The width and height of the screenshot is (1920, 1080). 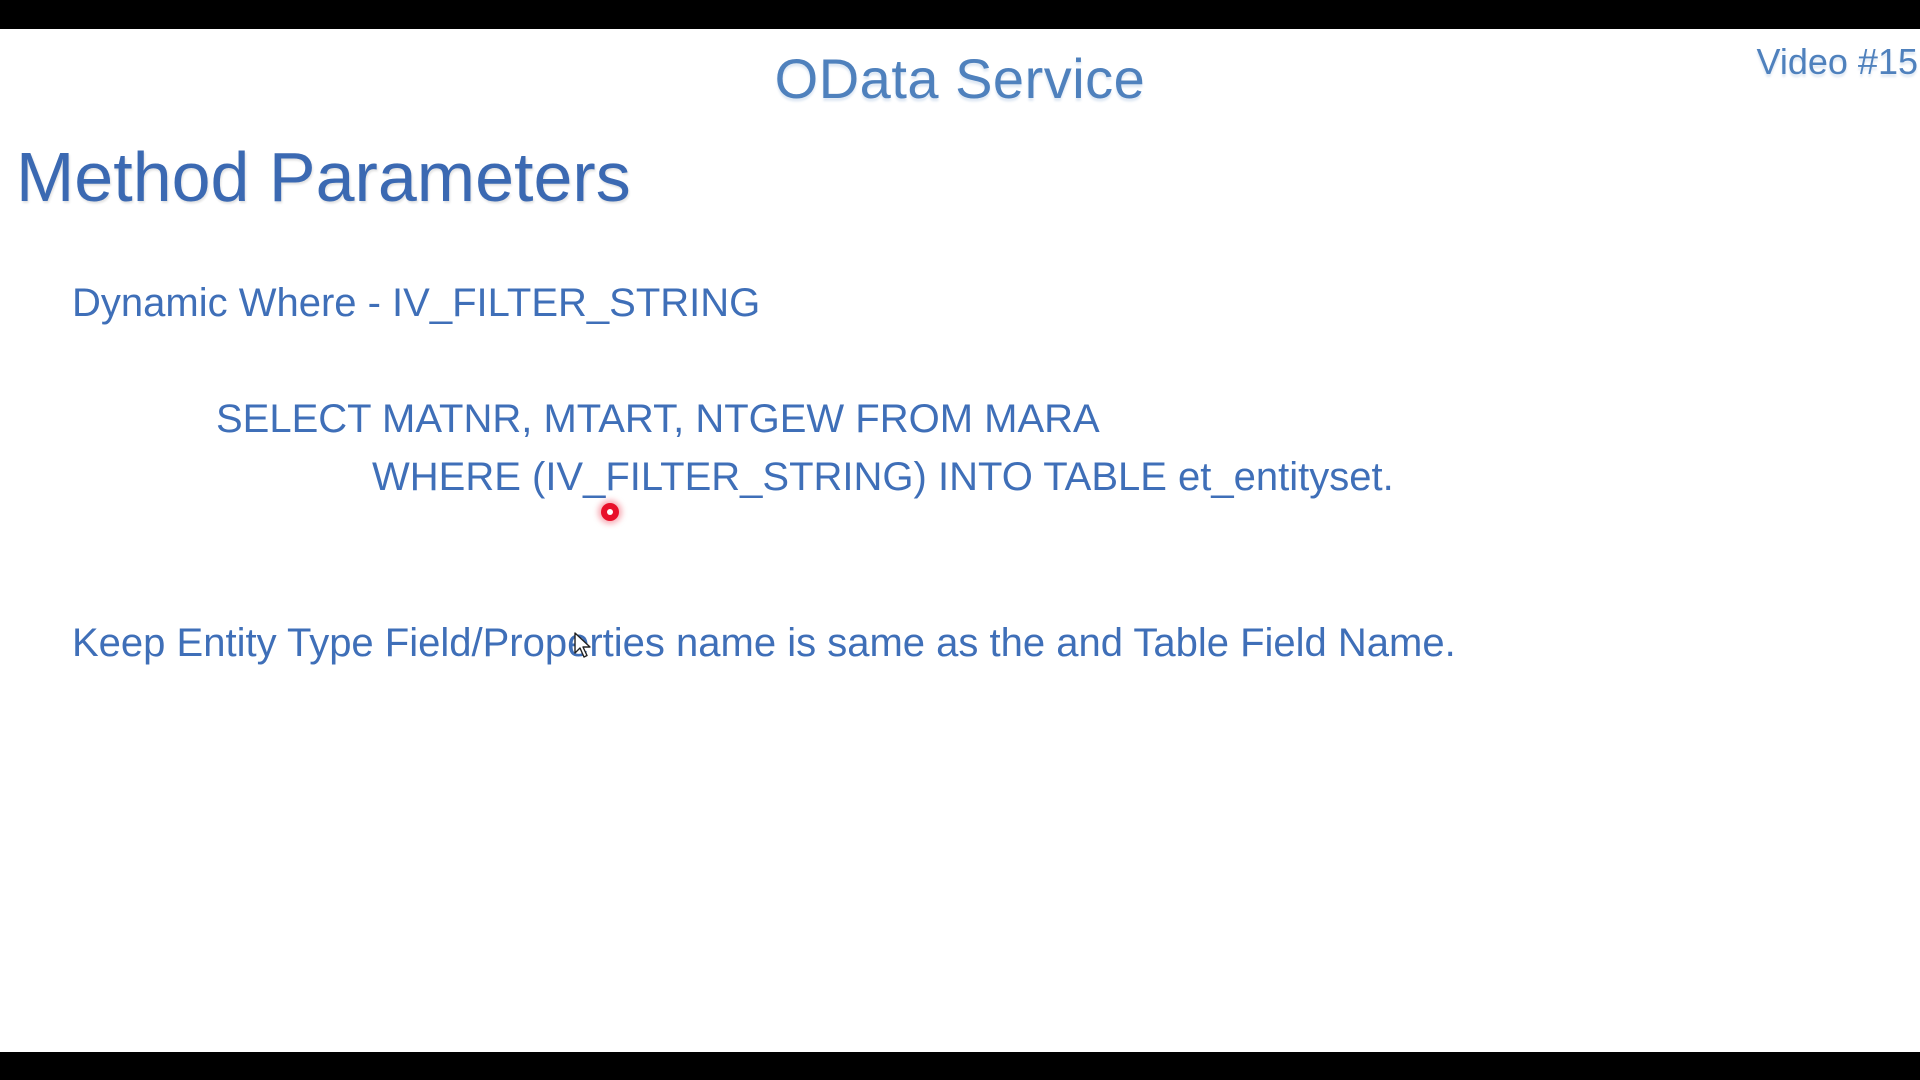 I want to click on select-statement-line: SELECT MATNR, MTART, NTGEW FROM MARA, so click(x=658, y=419).